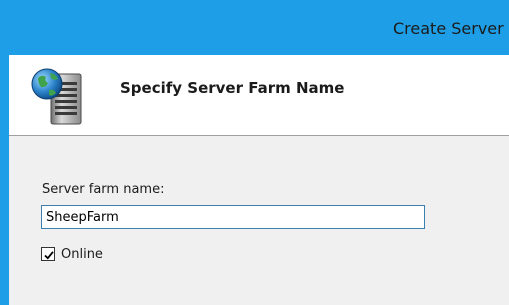  Describe the element at coordinates (4, 152) in the screenshot. I see `window-left-border` at that location.